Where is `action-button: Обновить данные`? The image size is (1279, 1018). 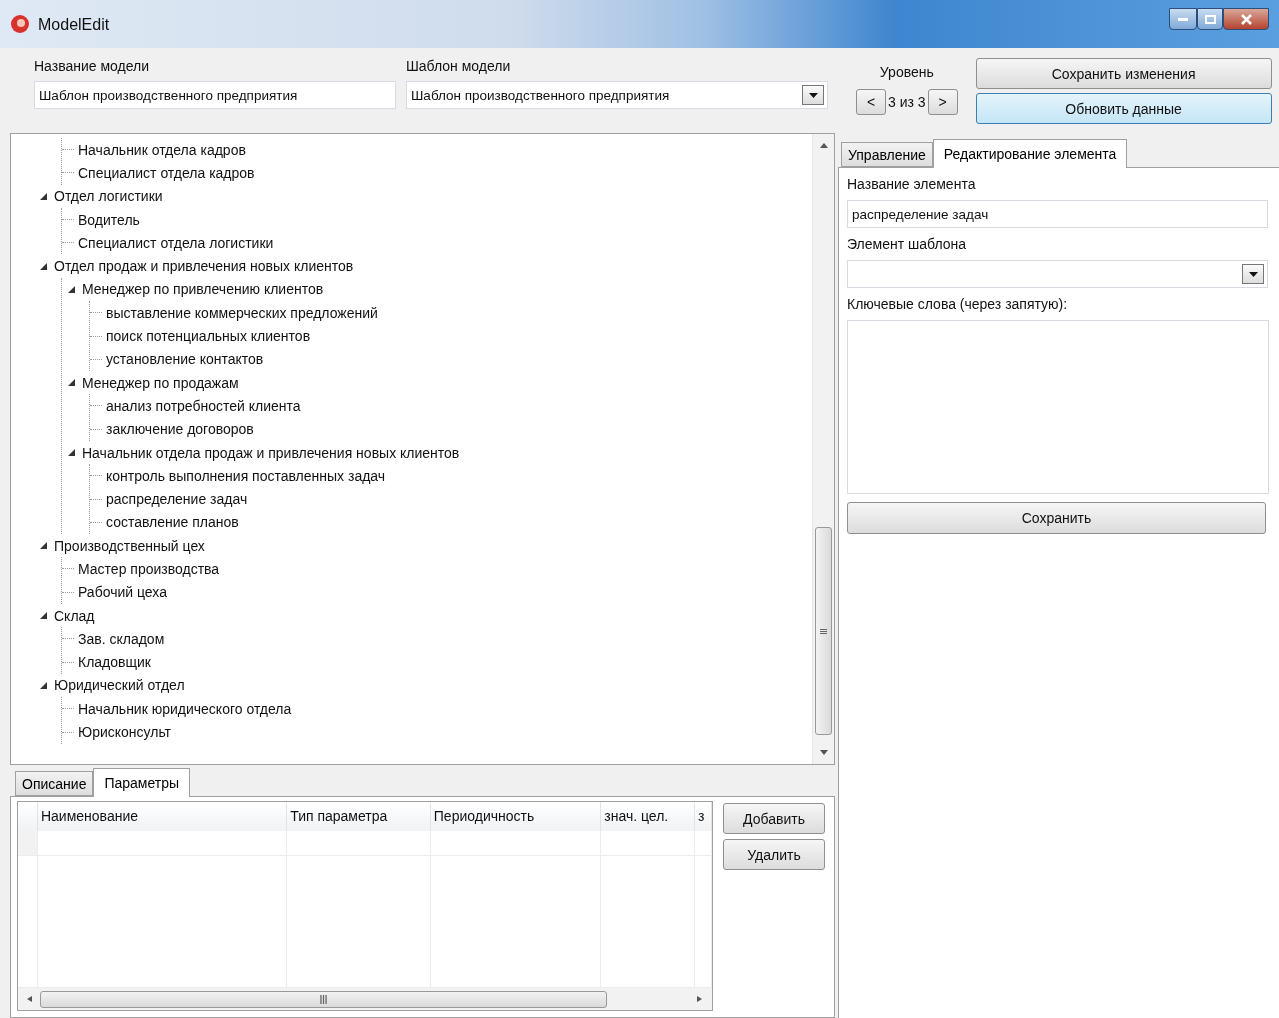 action-button: Обновить данные is located at coordinates (1123, 108).